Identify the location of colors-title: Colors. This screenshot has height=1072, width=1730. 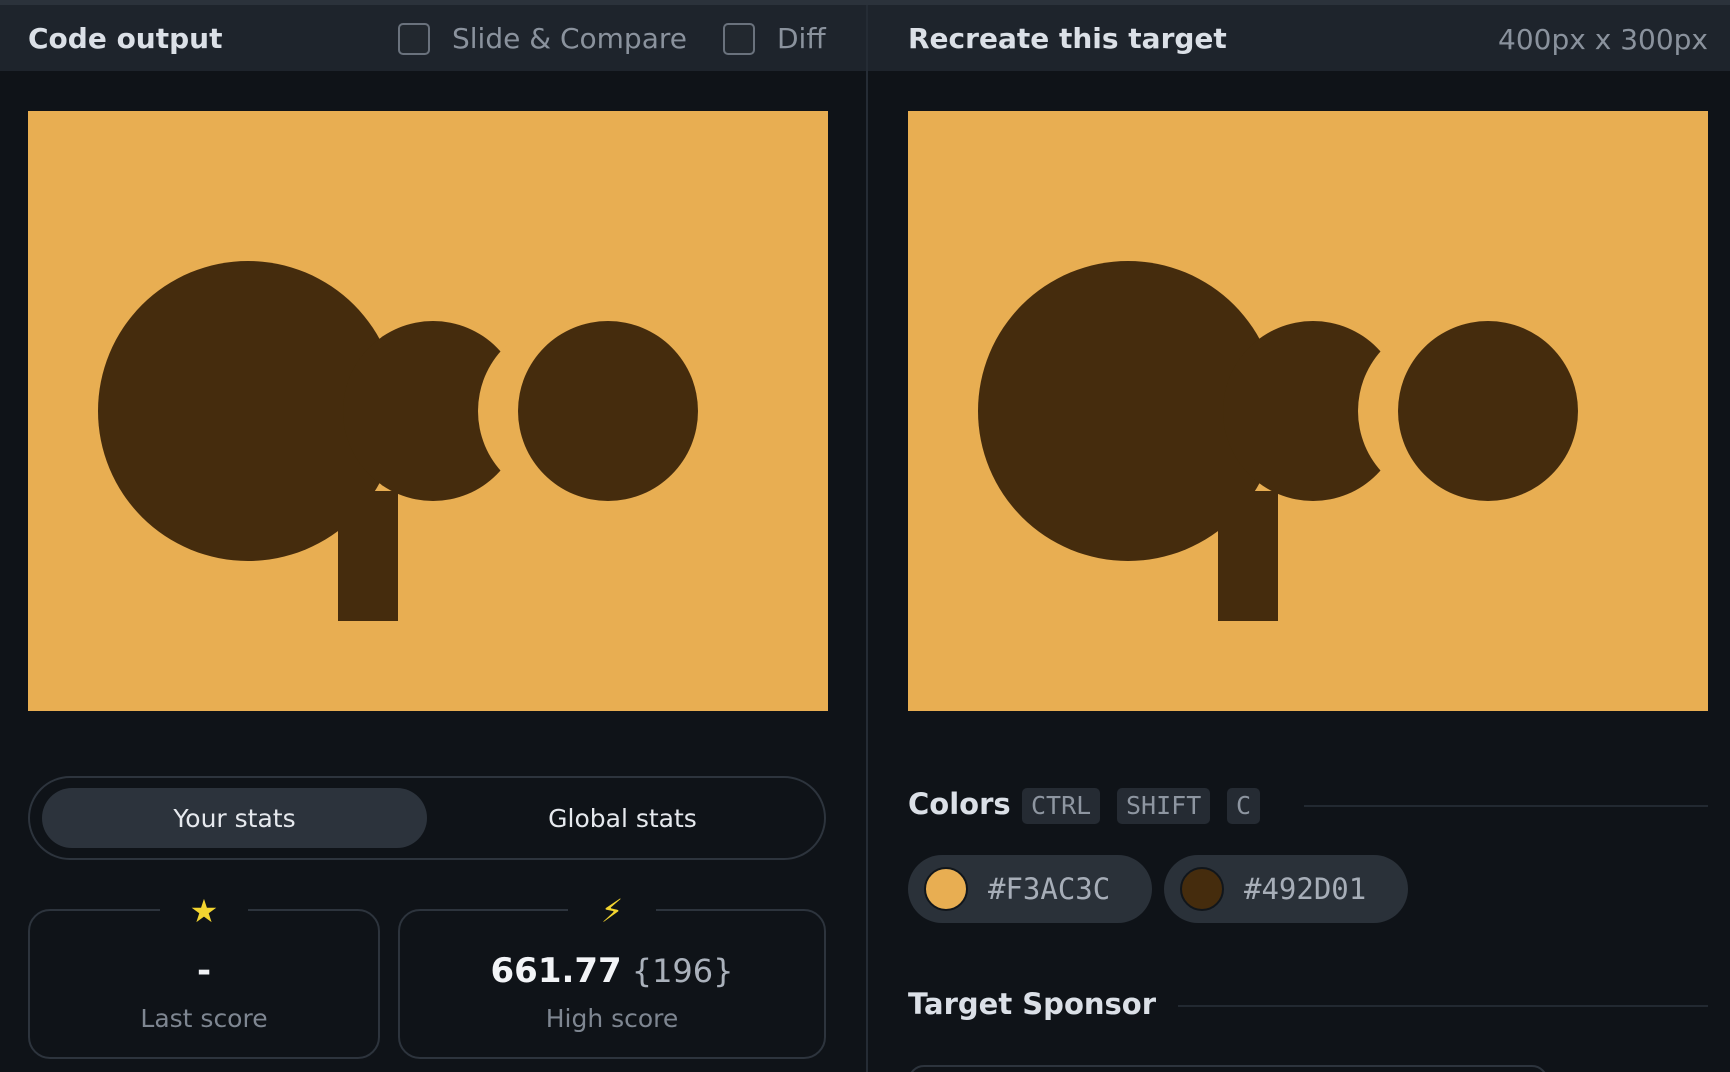
(959, 804).